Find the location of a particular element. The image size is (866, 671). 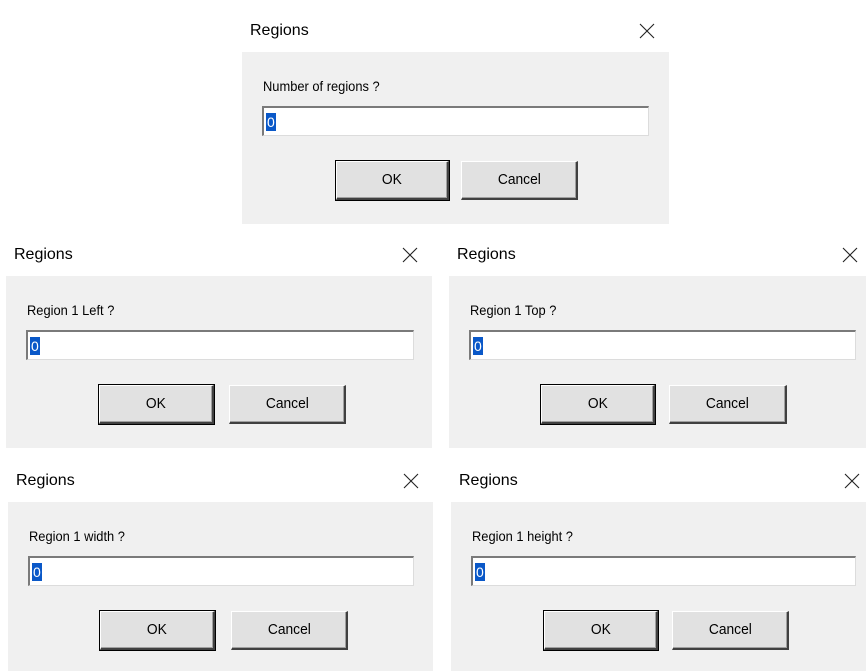

region-top-input: 0 is located at coordinates (662, 345).